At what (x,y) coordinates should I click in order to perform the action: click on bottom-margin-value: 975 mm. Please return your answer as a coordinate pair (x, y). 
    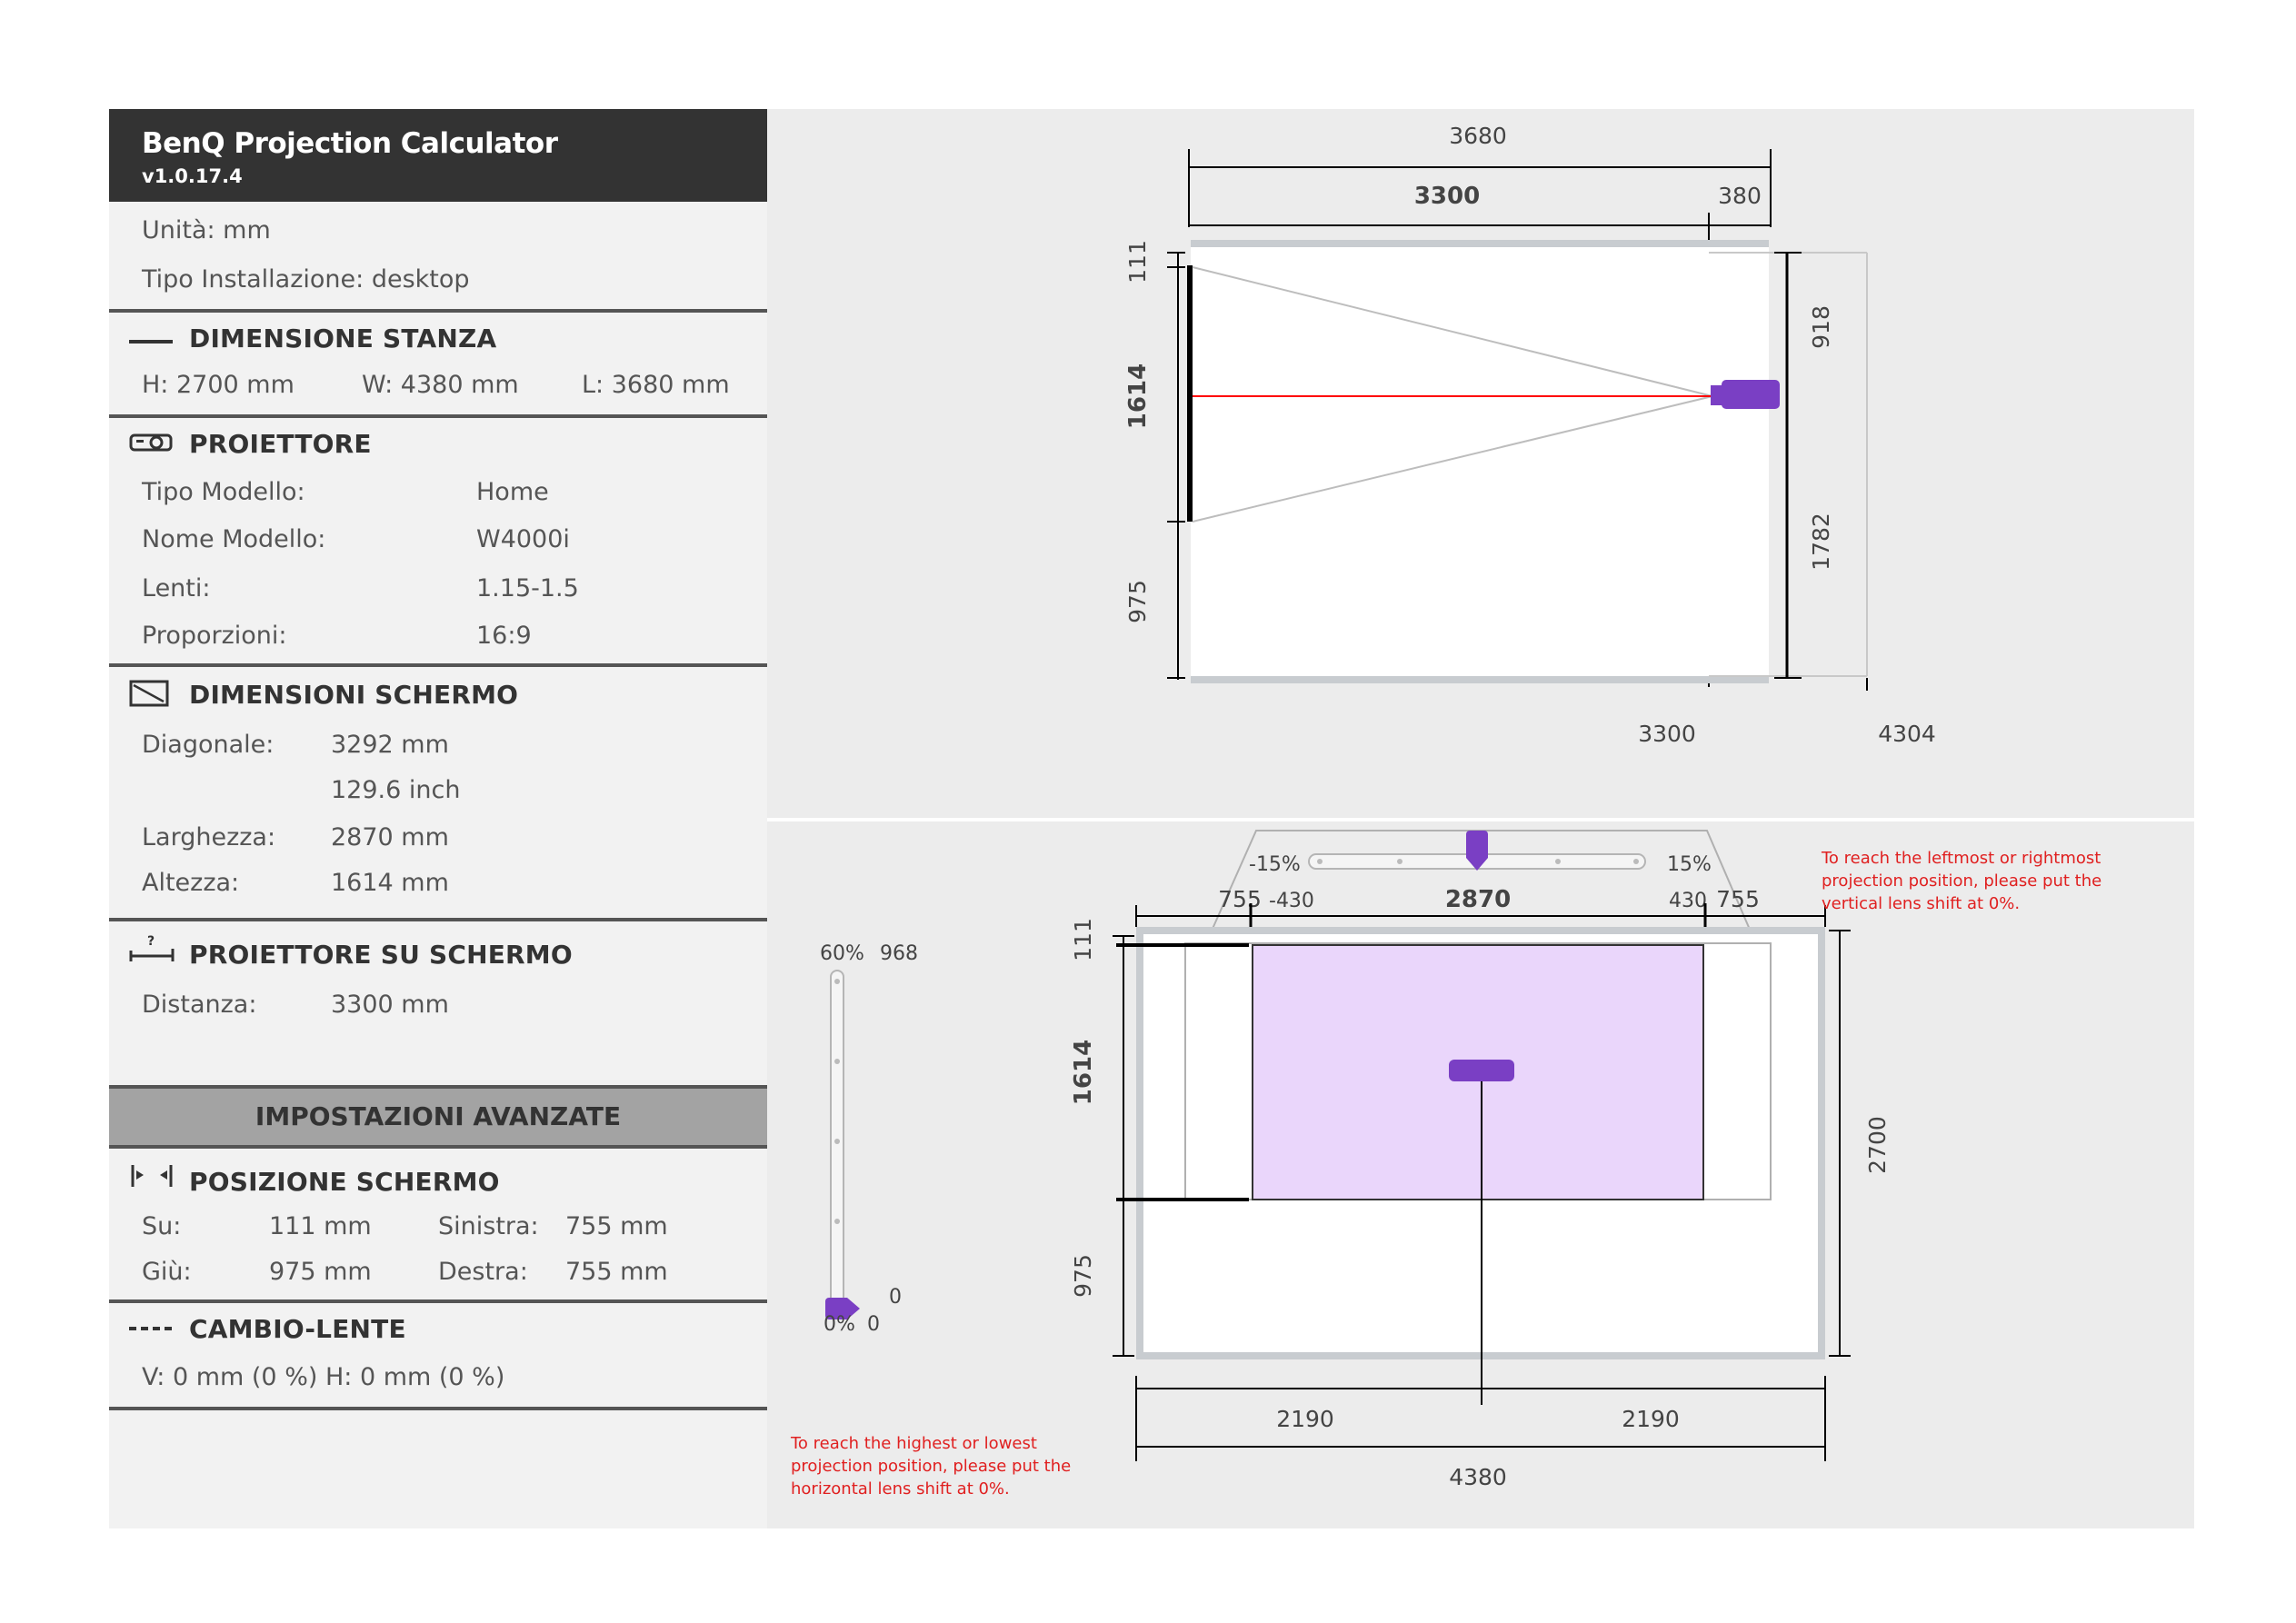
    Looking at the image, I should click on (320, 1272).